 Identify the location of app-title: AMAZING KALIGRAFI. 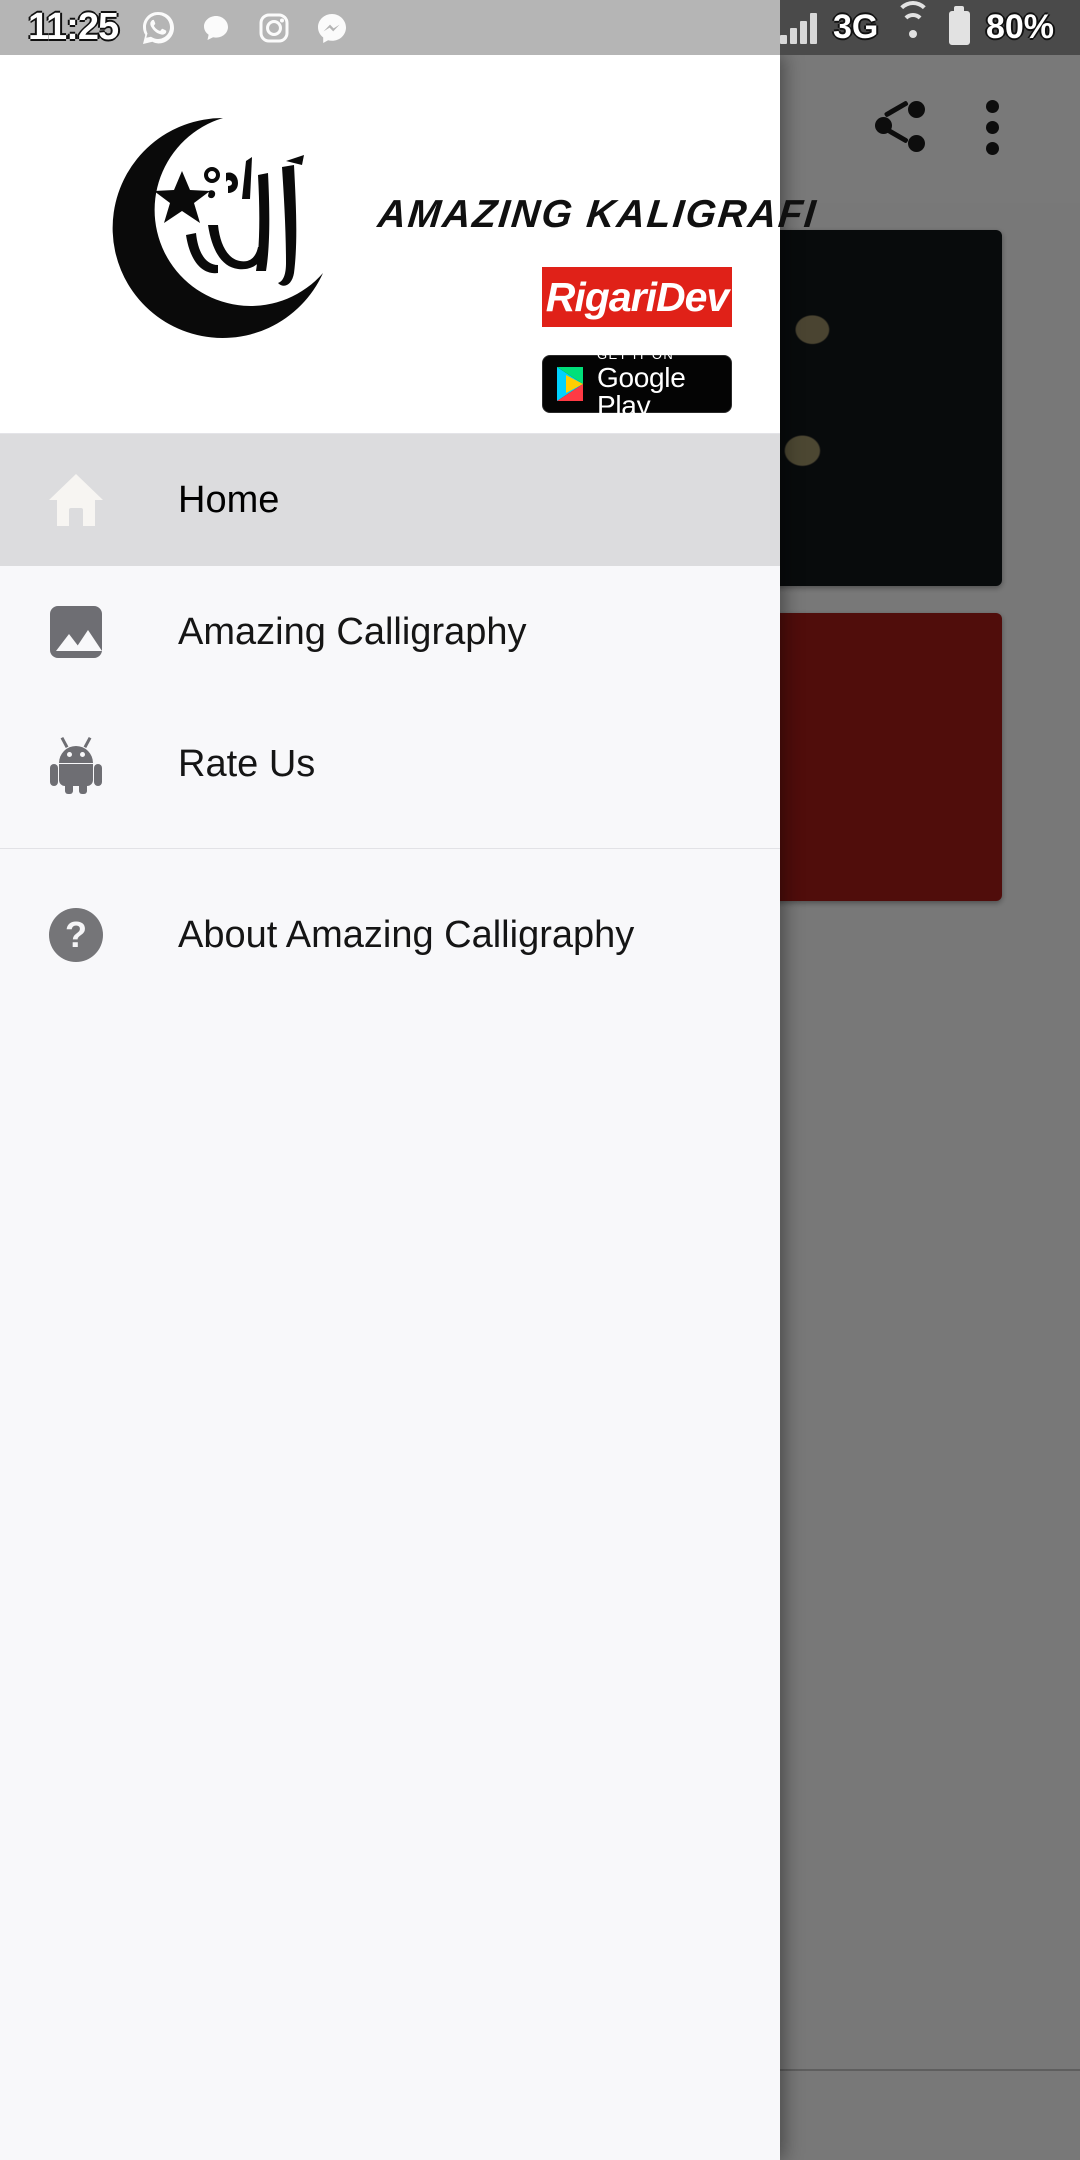
(597, 214).